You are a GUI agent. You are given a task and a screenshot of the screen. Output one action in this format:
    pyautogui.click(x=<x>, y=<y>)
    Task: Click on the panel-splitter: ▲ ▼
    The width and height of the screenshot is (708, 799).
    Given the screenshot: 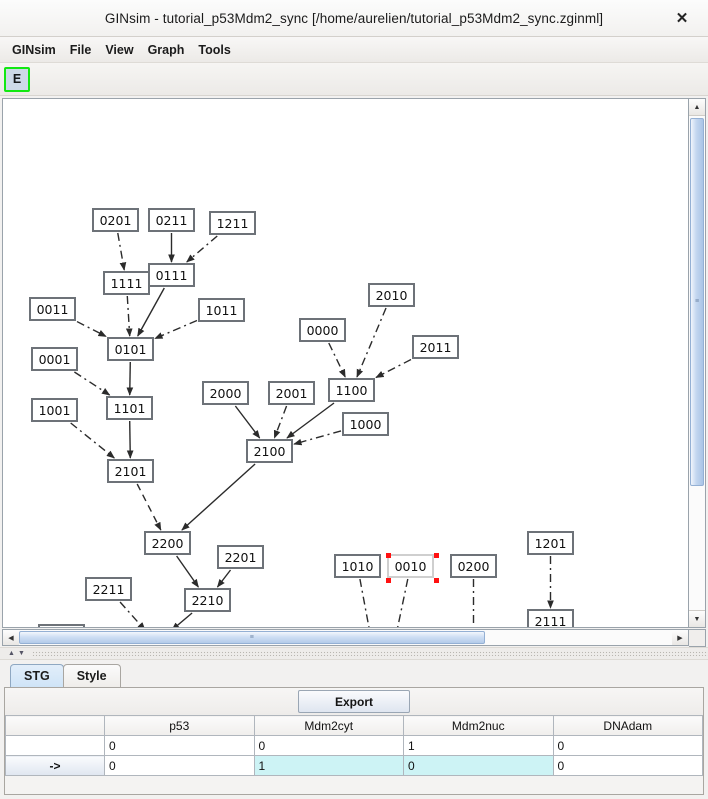 What is the action you would take?
    pyautogui.click(x=354, y=653)
    